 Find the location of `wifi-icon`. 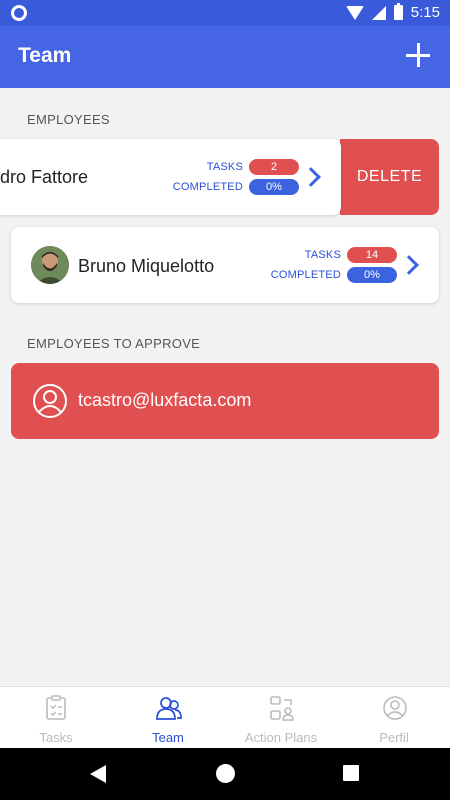

wifi-icon is located at coordinates (354, 12).